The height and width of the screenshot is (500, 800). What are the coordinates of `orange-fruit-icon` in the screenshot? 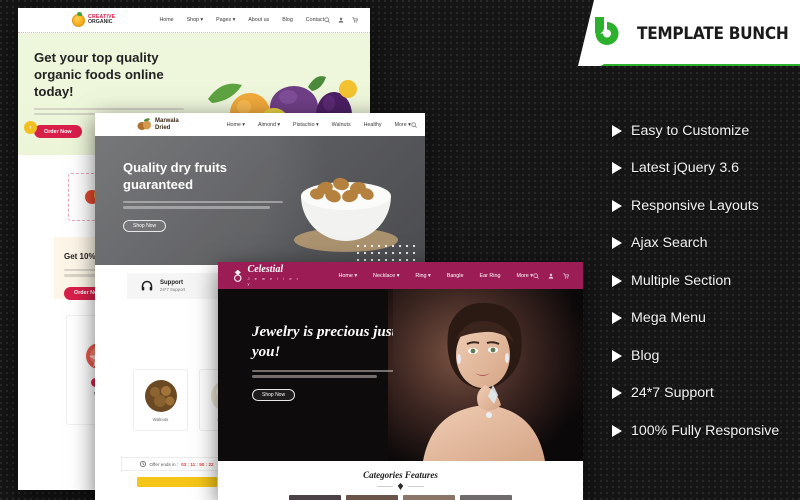 It's located at (78, 19).